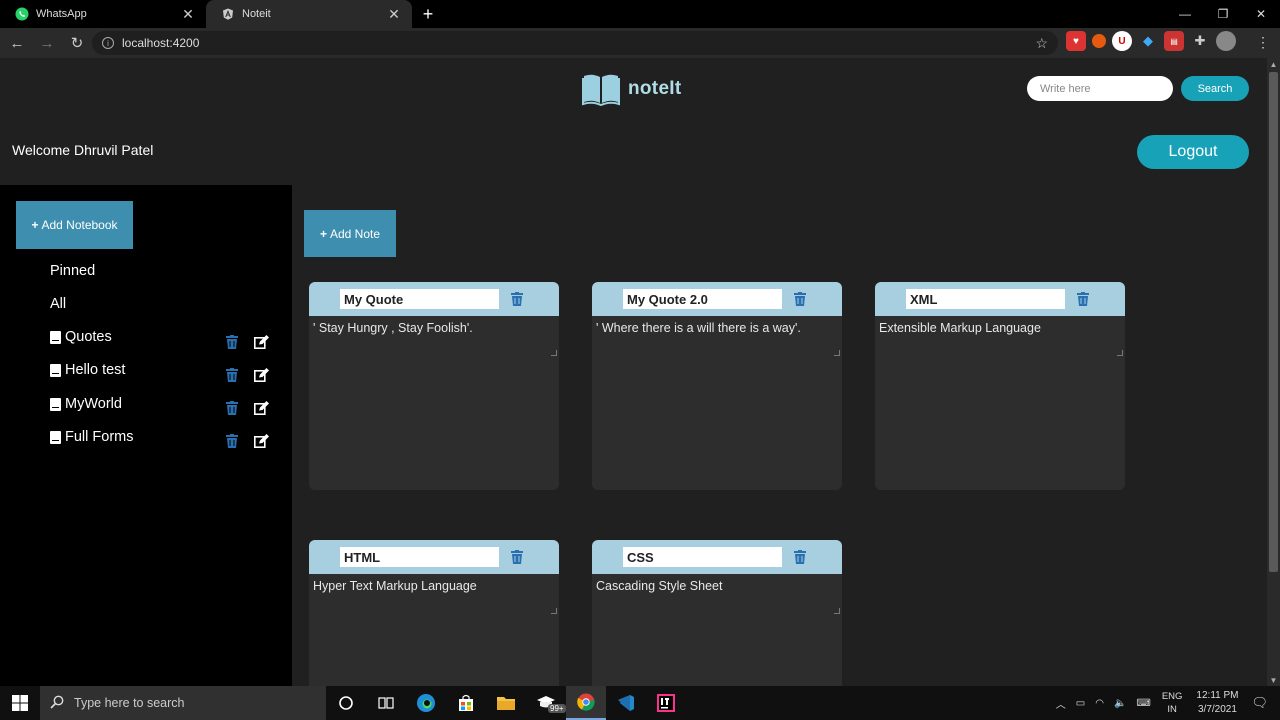 This screenshot has width=1280, height=720. What do you see at coordinates (72, 271) in the screenshot?
I see `sidebar-item-pinned: Pinned` at bounding box center [72, 271].